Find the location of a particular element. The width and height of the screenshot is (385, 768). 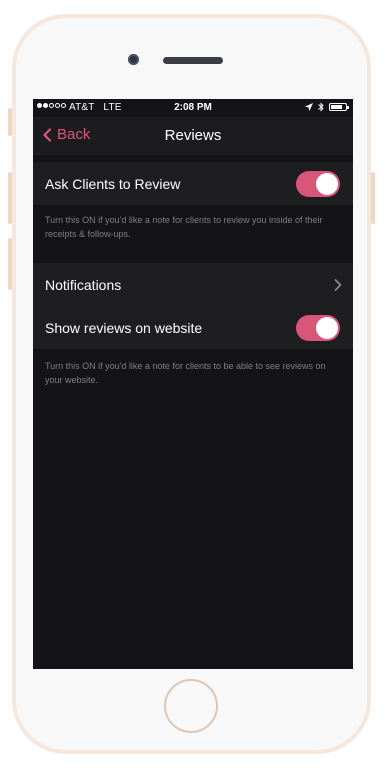

chevron-right-icon is located at coordinates (338, 284).